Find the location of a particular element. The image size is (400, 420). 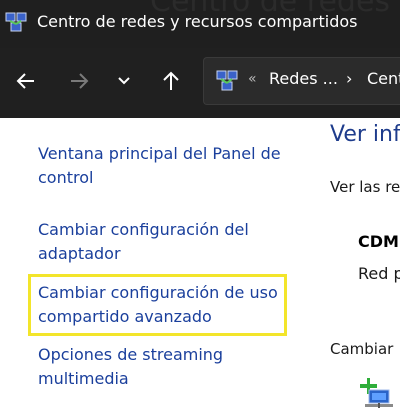

forward-button is located at coordinates (79, 81).